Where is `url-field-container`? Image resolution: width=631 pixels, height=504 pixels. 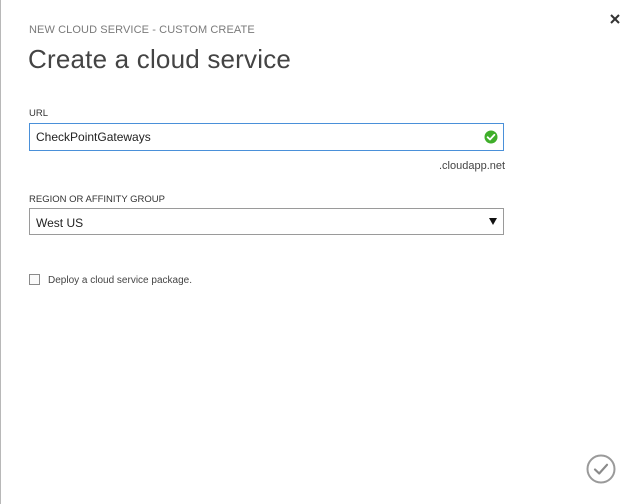 url-field-container is located at coordinates (266, 137).